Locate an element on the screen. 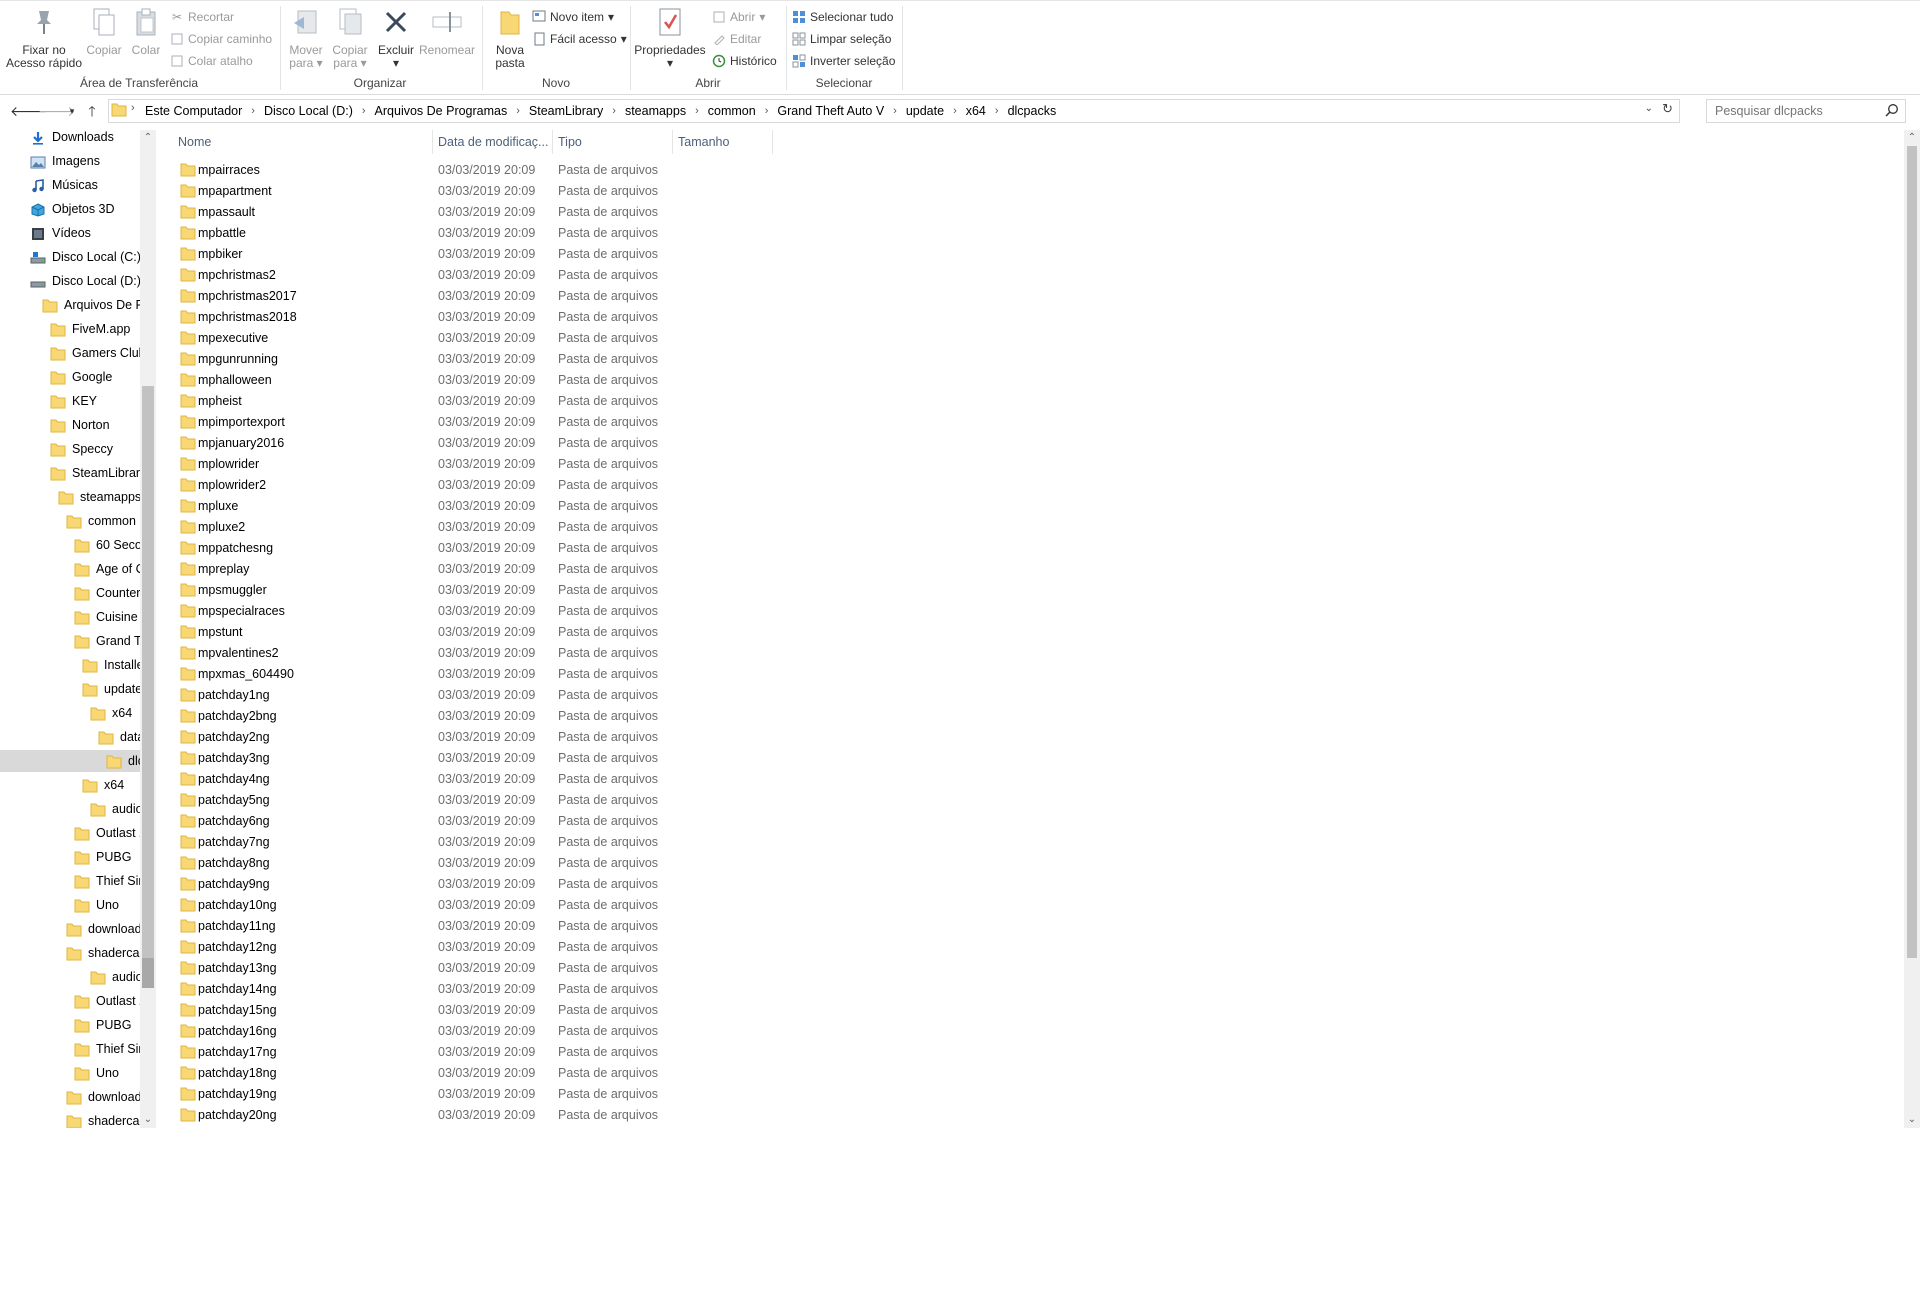 This screenshot has height=1292, width=1920. recent-locations-button: ▾ is located at coordinates (72, 111).